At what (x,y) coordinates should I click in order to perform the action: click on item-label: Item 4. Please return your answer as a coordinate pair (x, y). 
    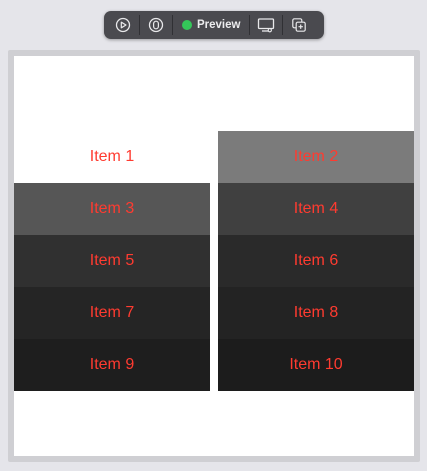
    Looking at the image, I should click on (316, 208).